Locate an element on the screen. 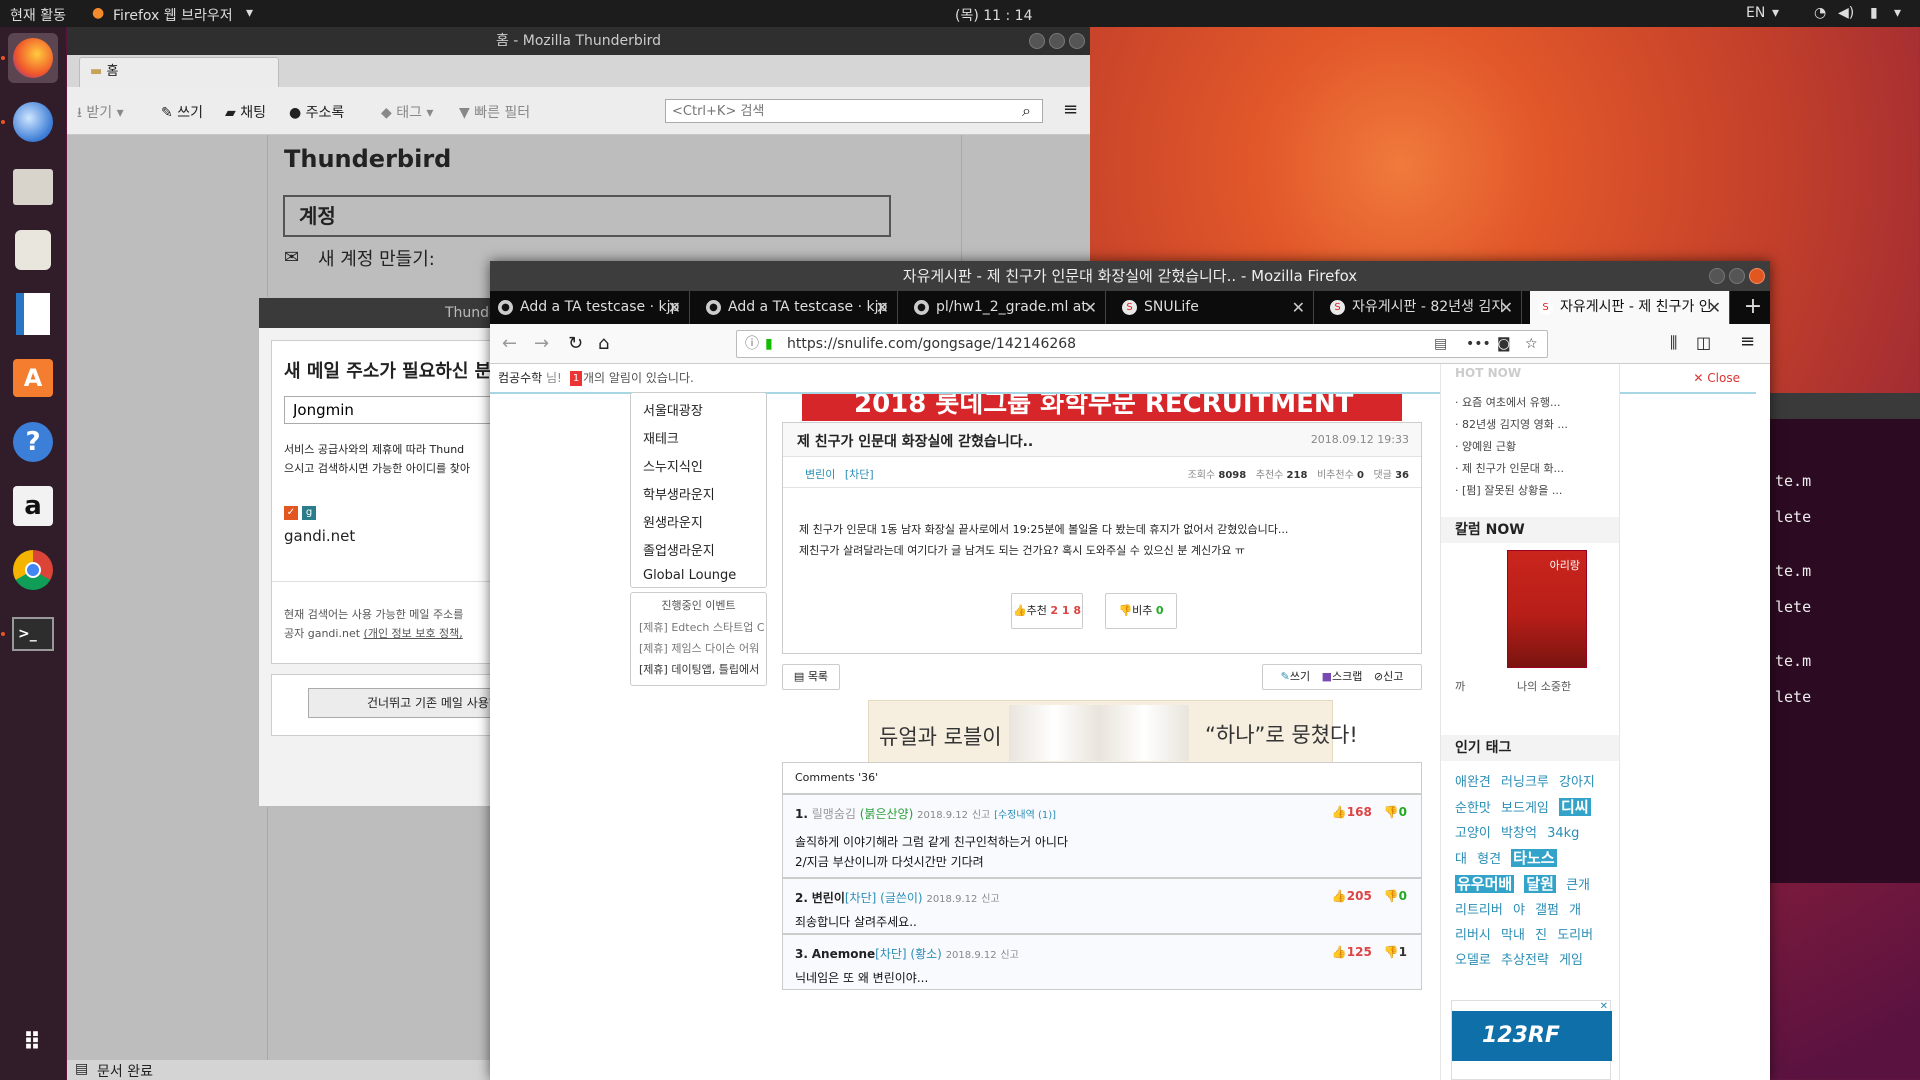 Image resolution: width=1920 pixels, height=1080 pixels. write-button: ✎쓰기 is located at coordinates (1295, 676).